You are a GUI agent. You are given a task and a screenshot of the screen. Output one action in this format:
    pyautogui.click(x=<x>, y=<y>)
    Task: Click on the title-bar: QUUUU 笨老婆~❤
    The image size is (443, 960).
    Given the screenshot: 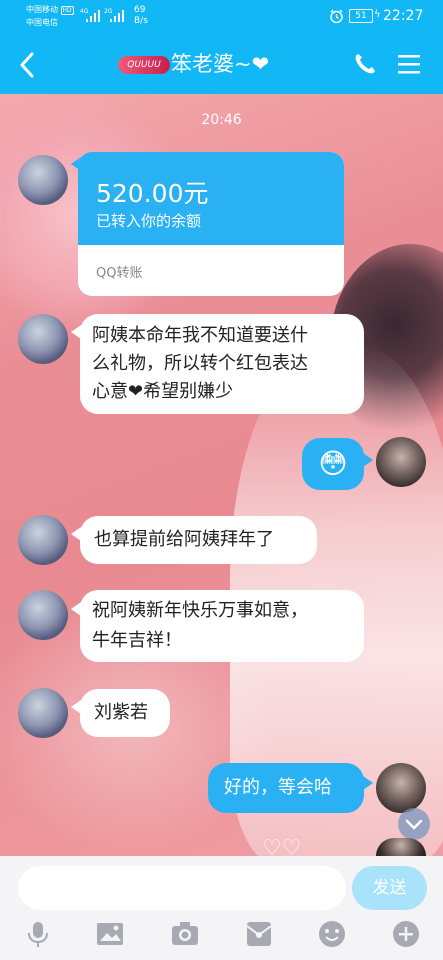 What is the action you would take?
    pyautogui.click(x=221, y=64)
    